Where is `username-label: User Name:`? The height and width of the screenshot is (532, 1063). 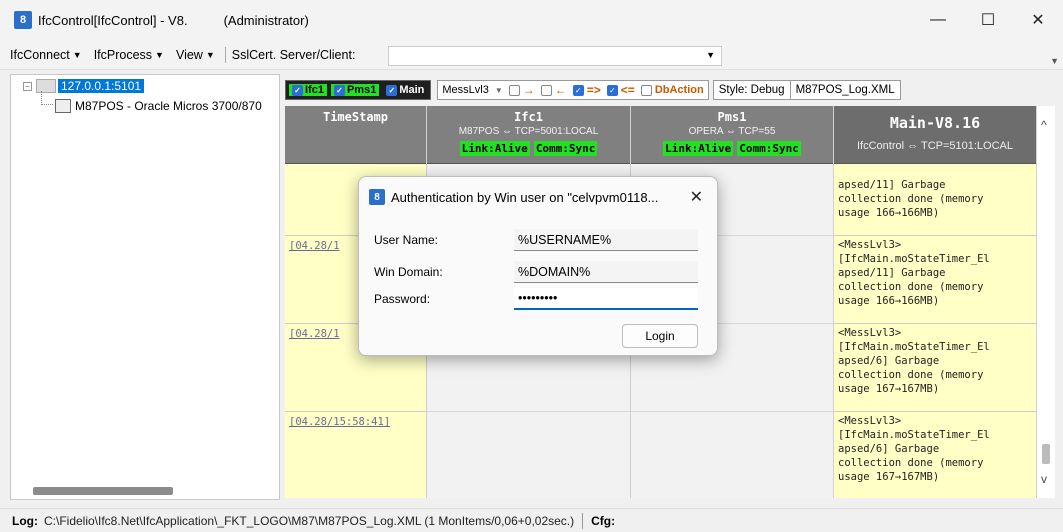
username-label: User Name: is located at coordinates (406, 240).